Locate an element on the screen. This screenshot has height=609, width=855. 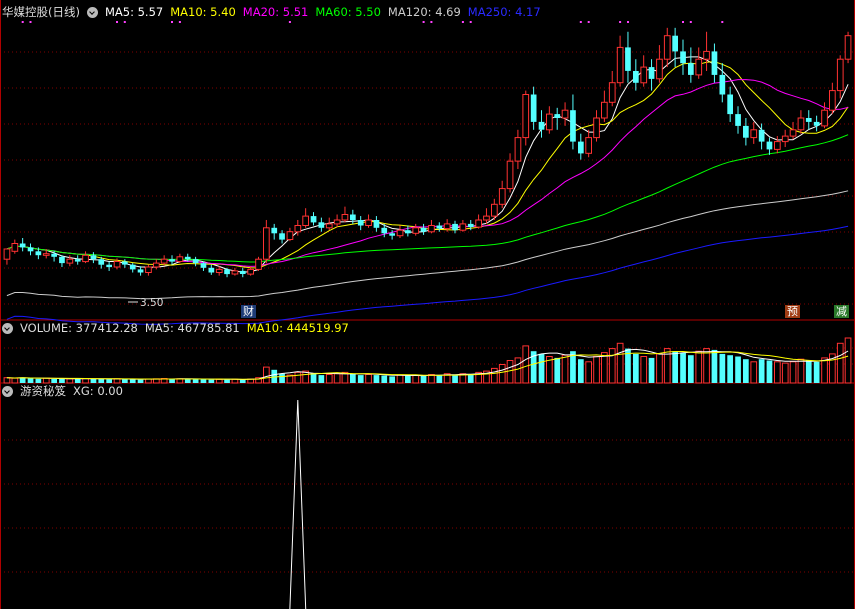
financial-report-badge: 财 is located at coordinates (248, 311).